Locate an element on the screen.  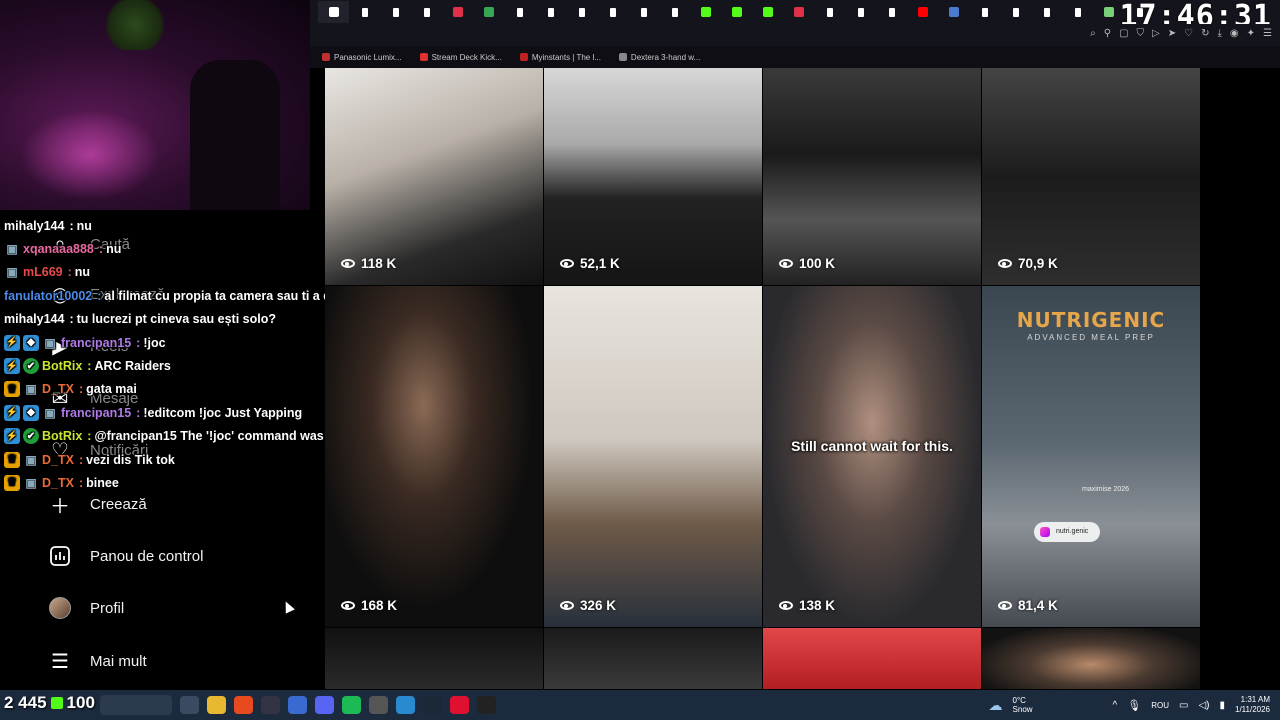
notepad-icon is located at coordinates (405, 705).